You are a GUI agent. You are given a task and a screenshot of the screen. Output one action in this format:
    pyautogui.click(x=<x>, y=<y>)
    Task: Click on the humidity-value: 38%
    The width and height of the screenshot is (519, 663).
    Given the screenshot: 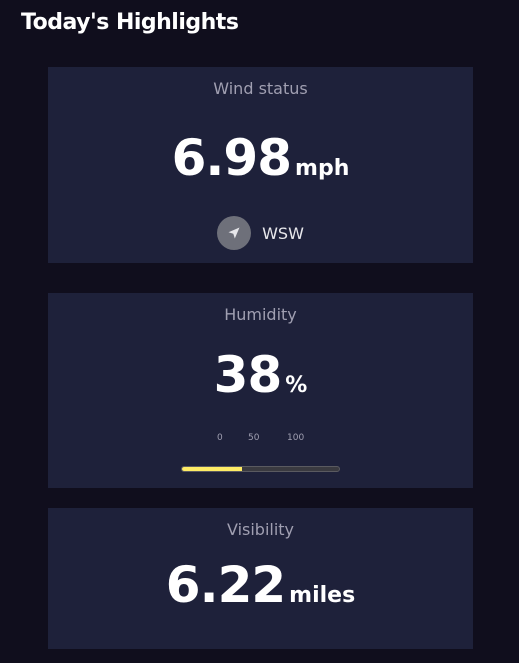 What is the action you would take?
    pyautogui.click(x=260, y=375)
    